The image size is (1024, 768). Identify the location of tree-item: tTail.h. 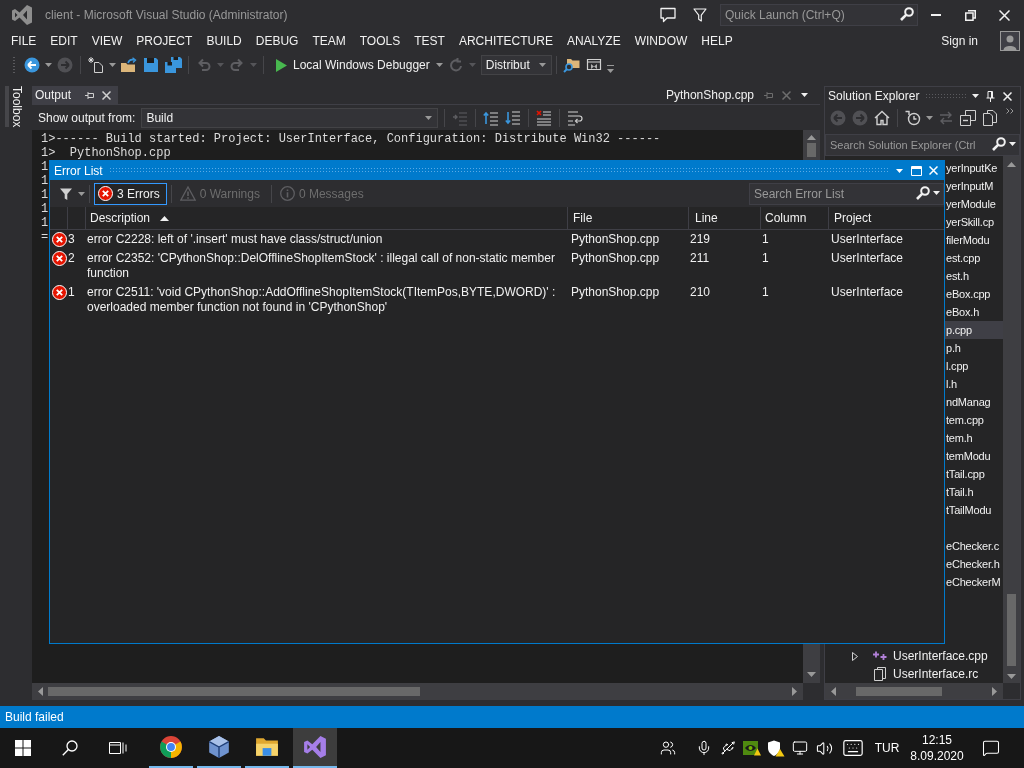
(974, 492).